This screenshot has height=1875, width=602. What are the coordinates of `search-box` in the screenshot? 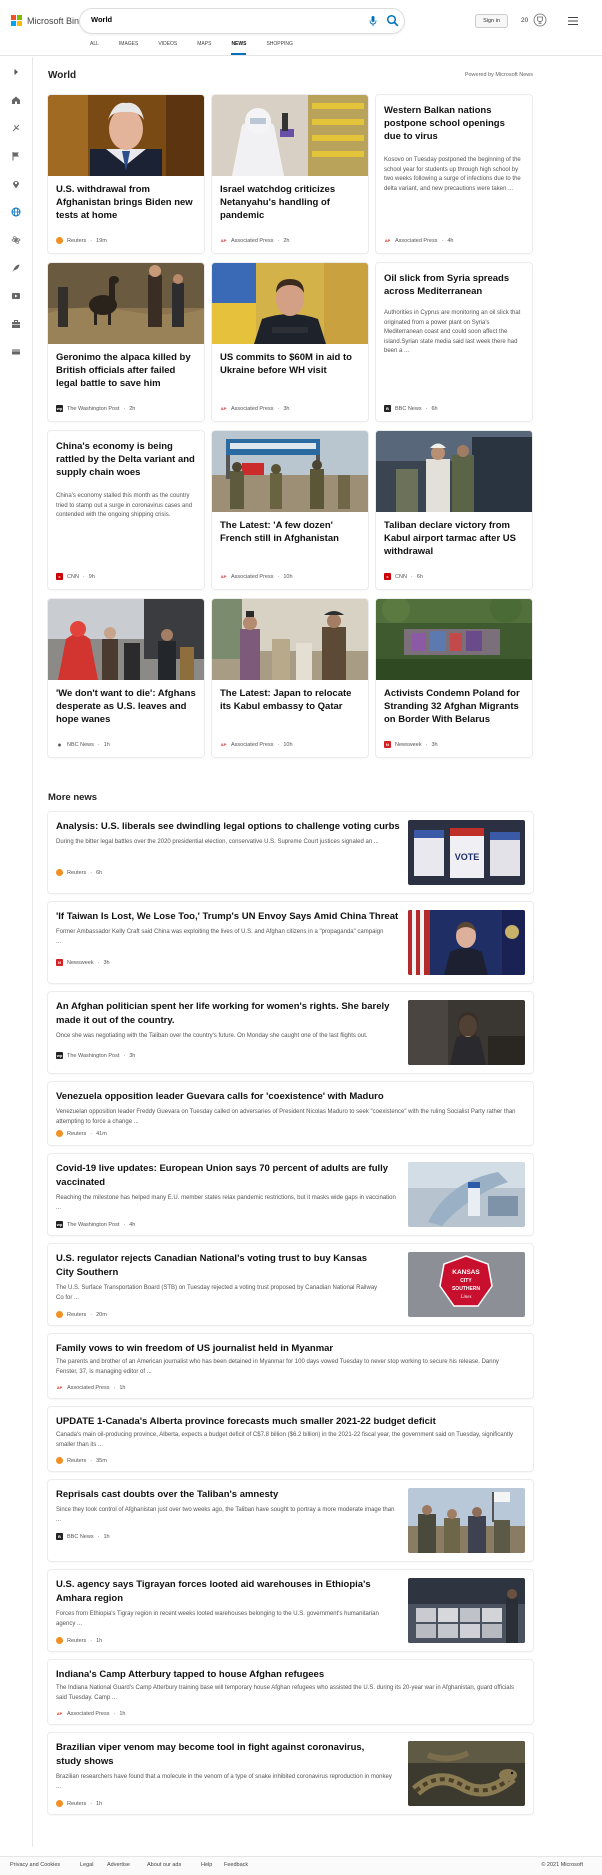 It's located at (242, 21).